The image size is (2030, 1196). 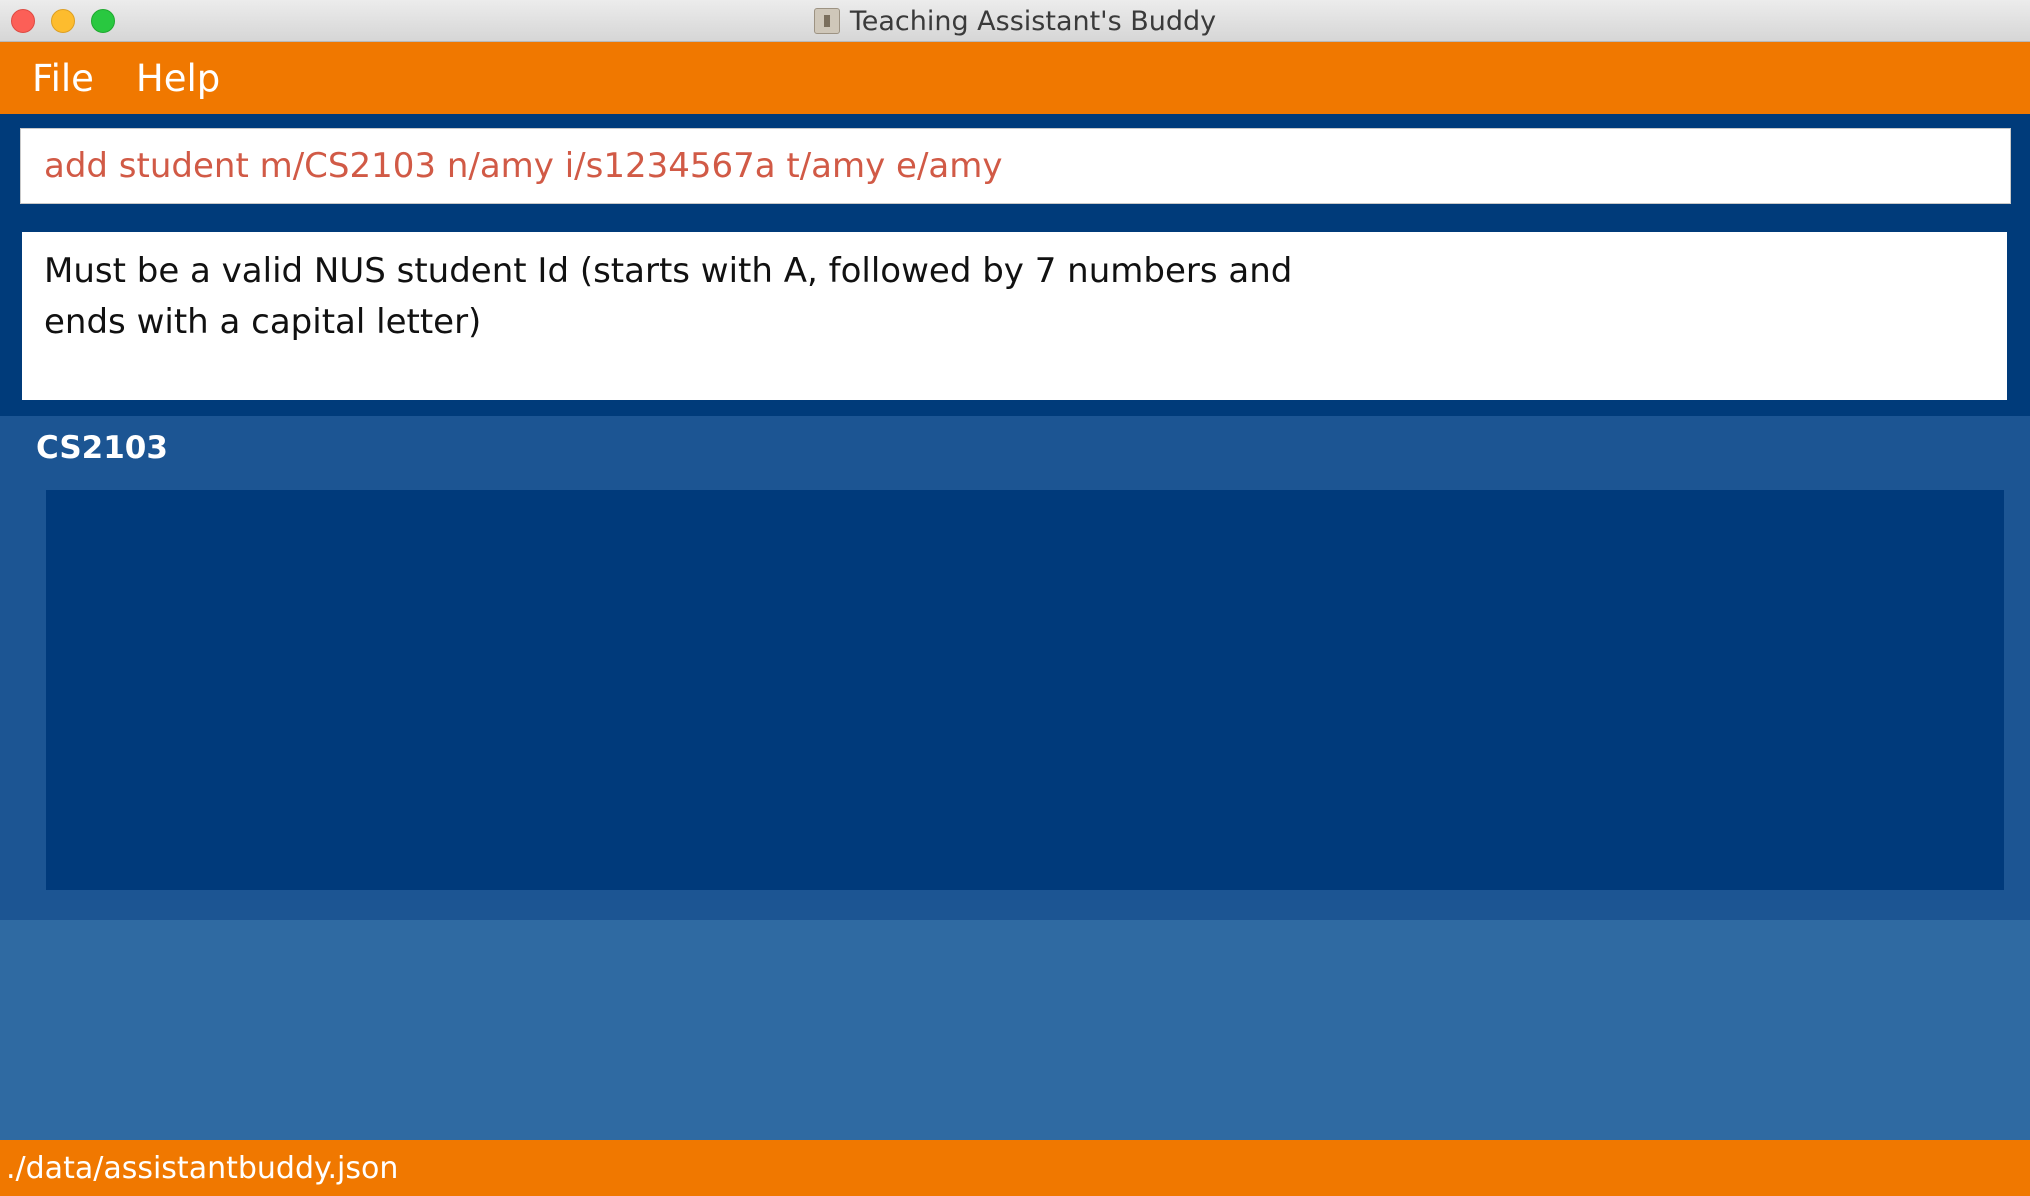 I want to click on menu-bar: File Help, so click(x=1015, y=78).